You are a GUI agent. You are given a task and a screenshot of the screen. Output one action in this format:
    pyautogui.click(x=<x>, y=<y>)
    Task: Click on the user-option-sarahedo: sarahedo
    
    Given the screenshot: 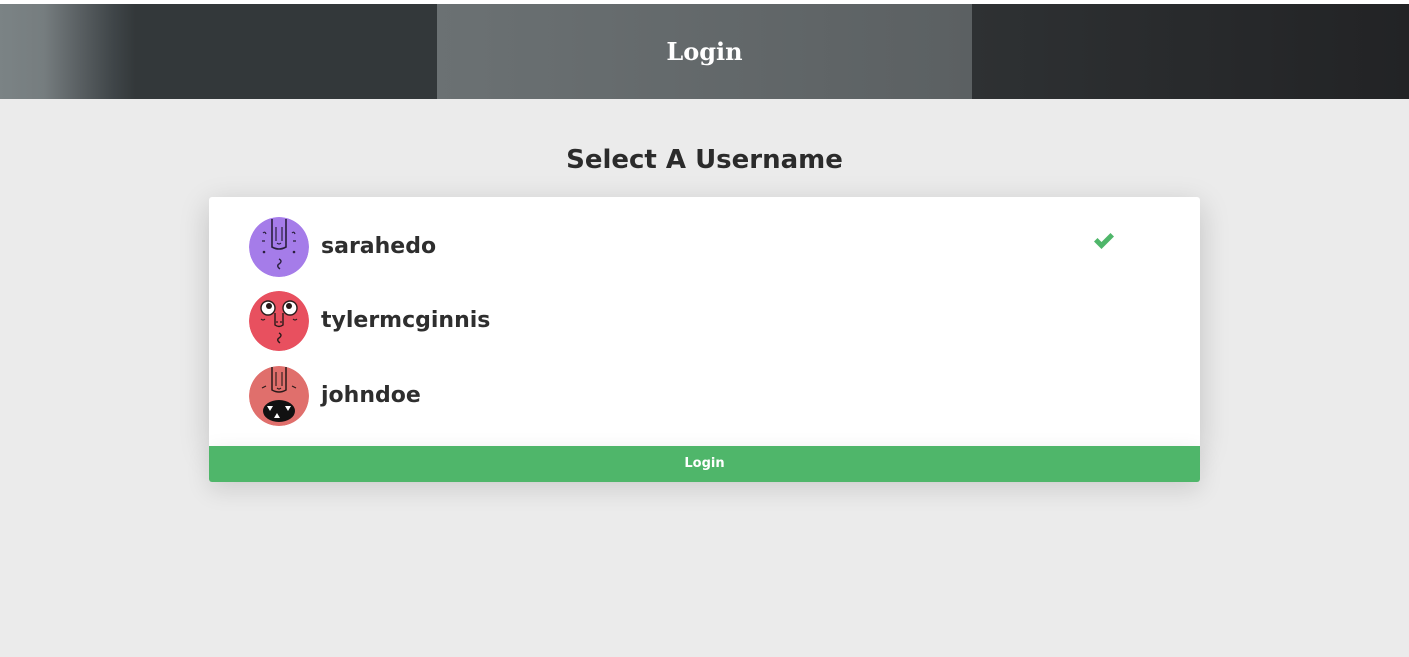 What is the action you would take?
    pyautogui.click(x=704, y=247)
    